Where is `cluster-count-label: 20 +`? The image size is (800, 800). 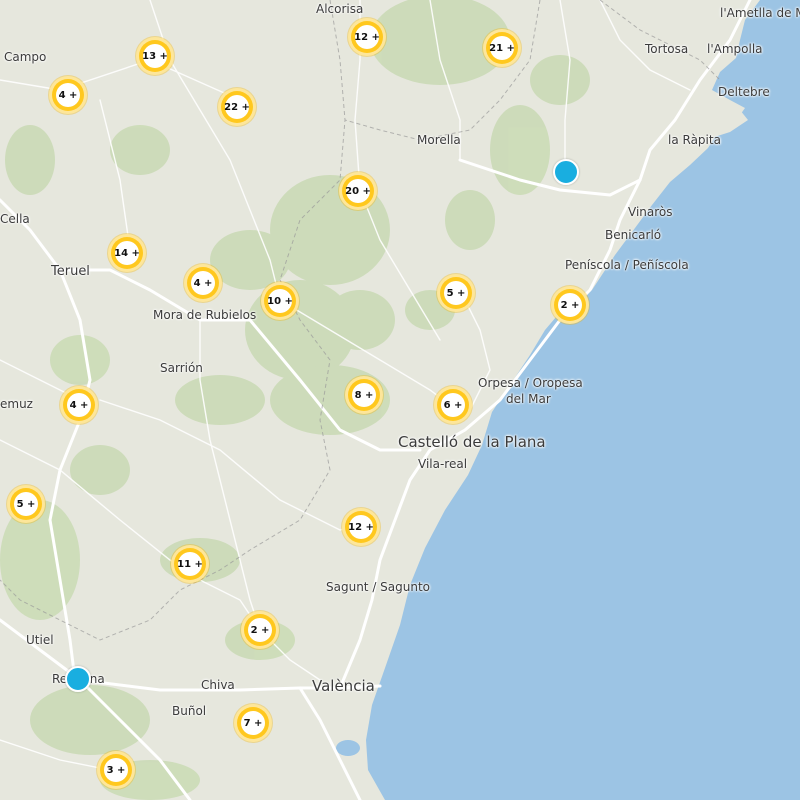 cluster-count-label: 20 + is located at coordinates (358, 191).